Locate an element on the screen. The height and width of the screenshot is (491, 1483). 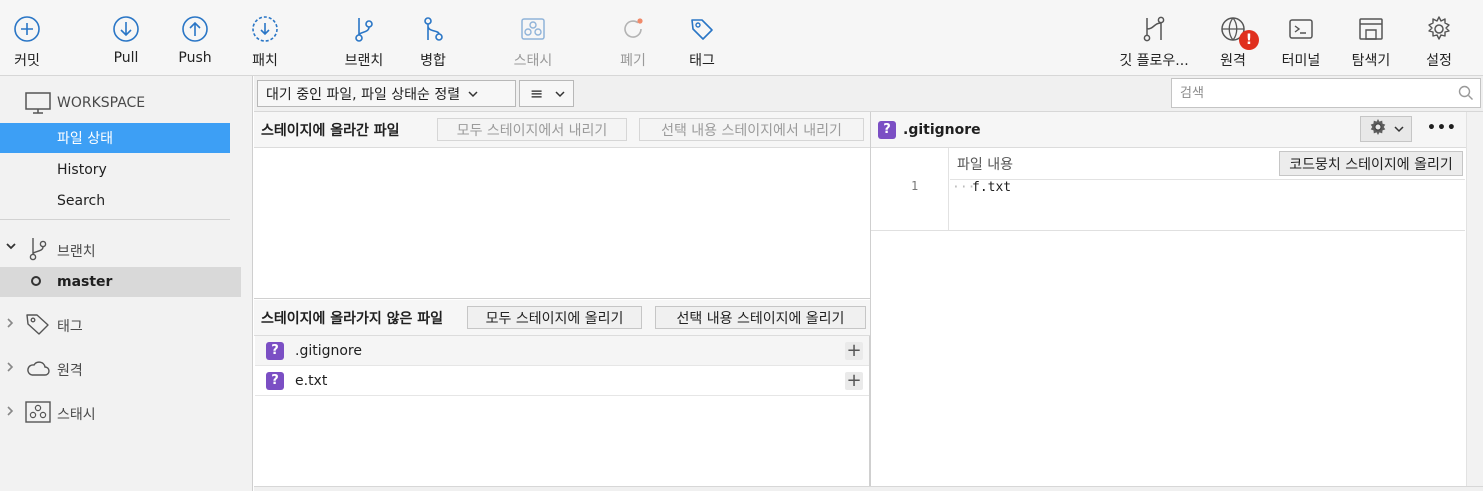
settings-button: 설정 is located at coordinates (1439, 38).